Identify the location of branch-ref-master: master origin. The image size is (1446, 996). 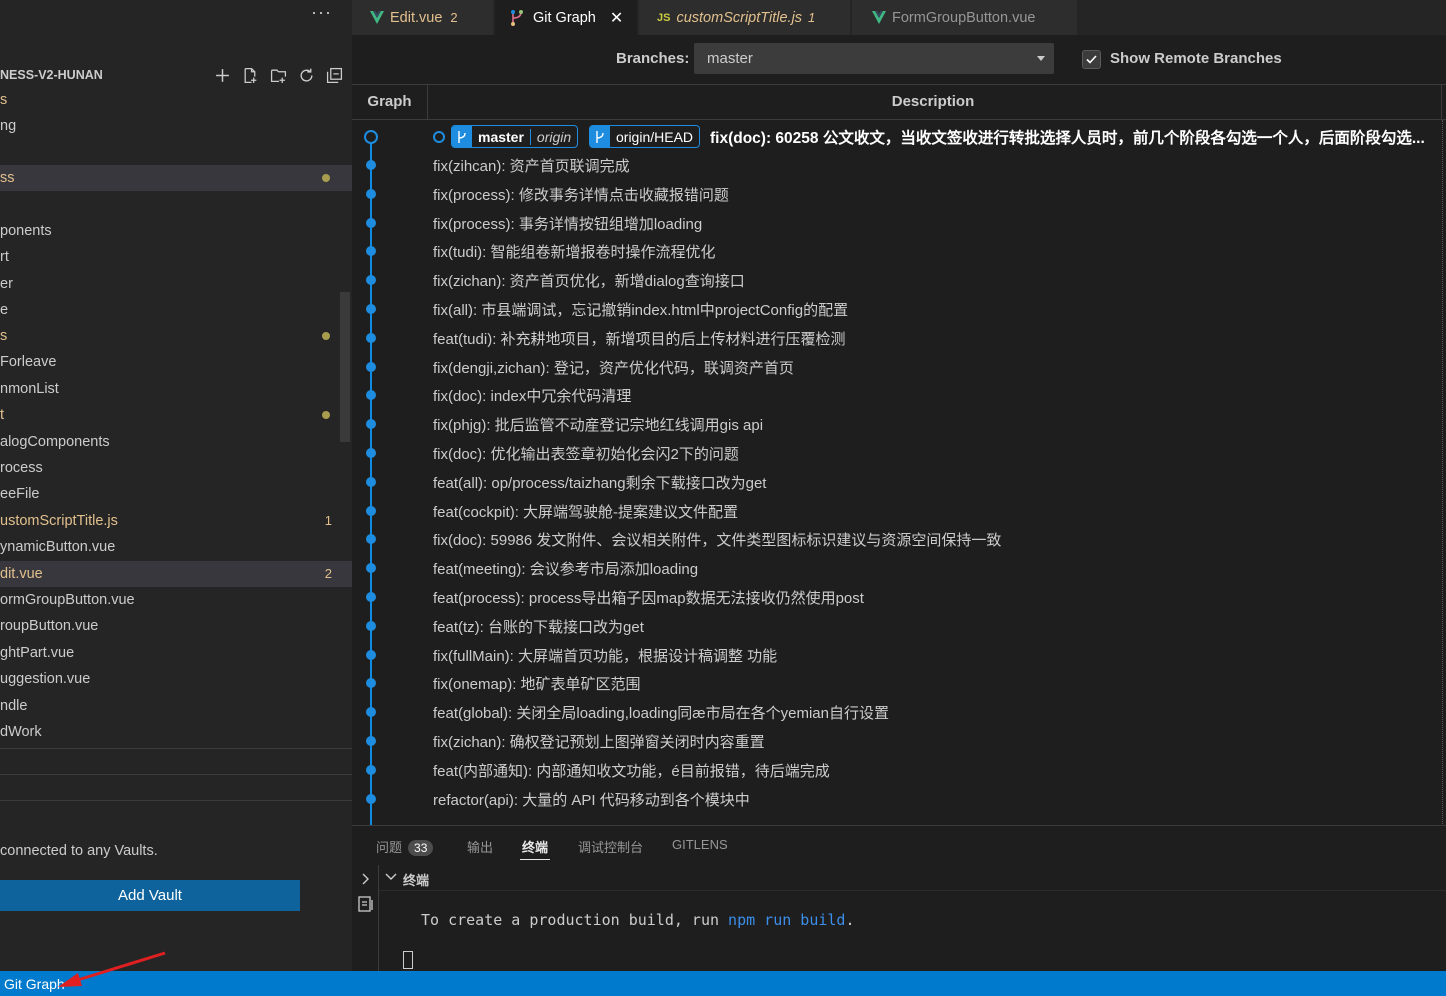
(515, 136).